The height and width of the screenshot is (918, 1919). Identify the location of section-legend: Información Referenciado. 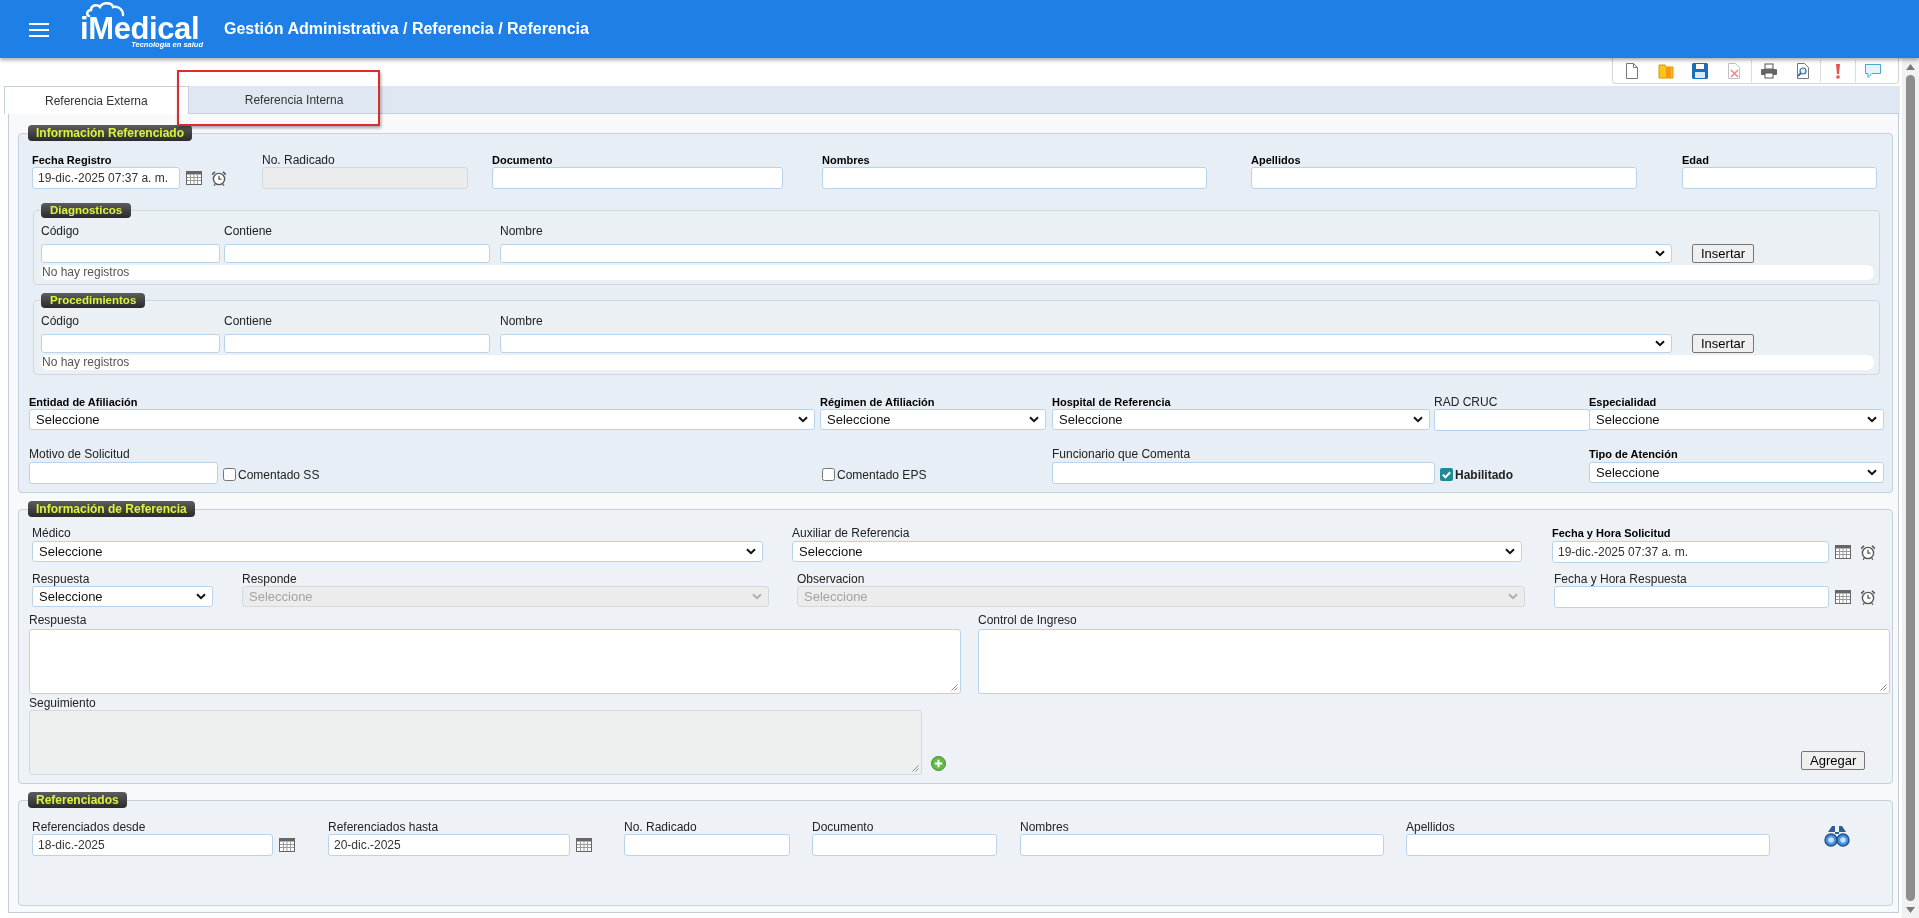
(110, 133).